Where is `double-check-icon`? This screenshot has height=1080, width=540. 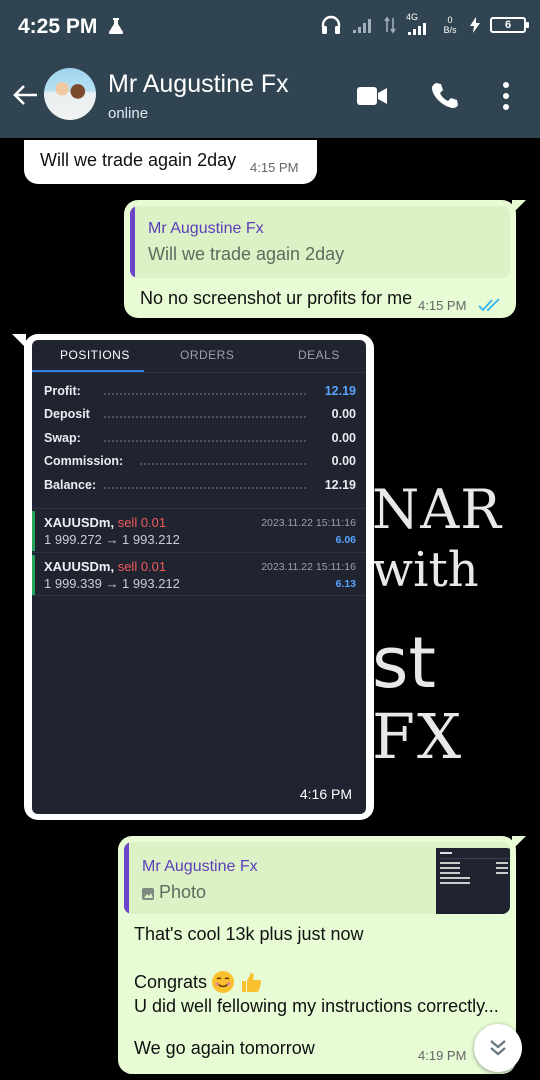
double-check-icon is located at coordinates (489, 305).